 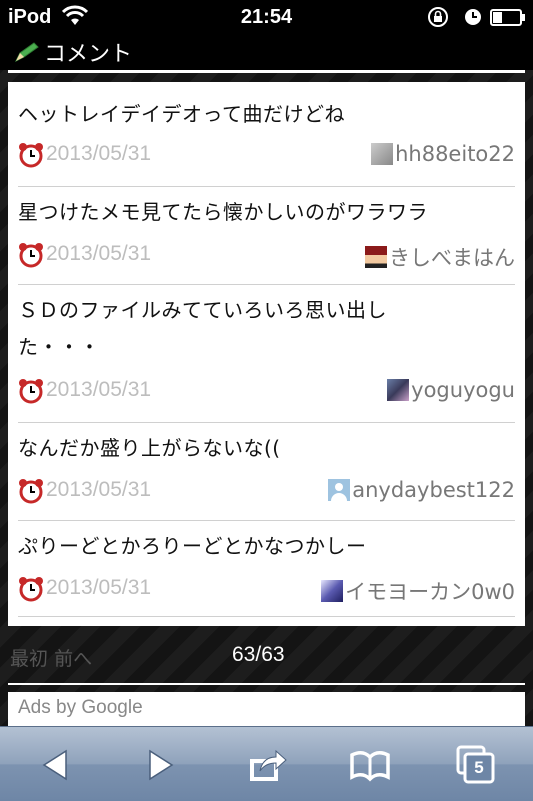 I want to click on rotation-lock-icon, so click(x=438, y=17).